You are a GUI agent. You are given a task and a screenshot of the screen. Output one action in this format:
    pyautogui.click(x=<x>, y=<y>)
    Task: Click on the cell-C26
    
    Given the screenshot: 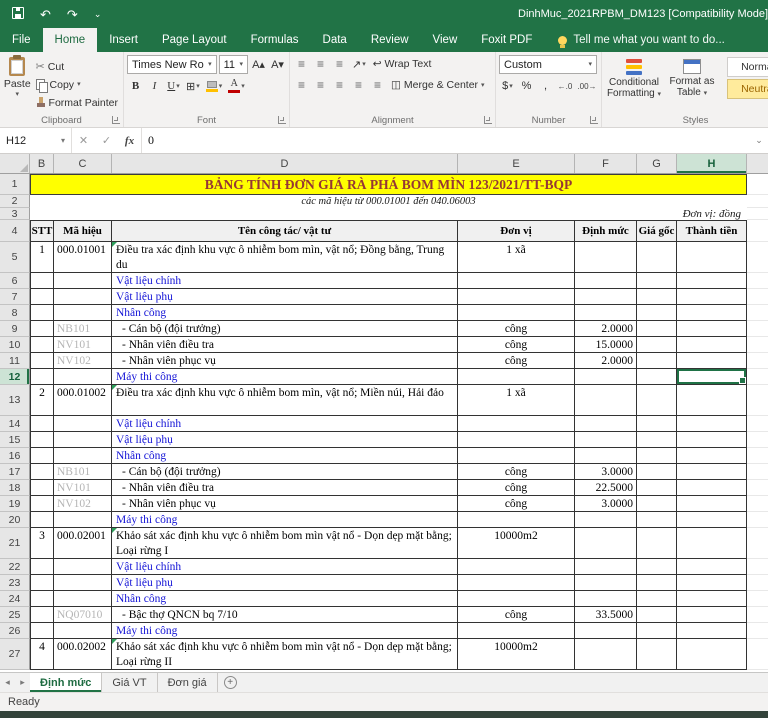 What is the action you would take?
    pyautogui.click(x=83, y=631)
    